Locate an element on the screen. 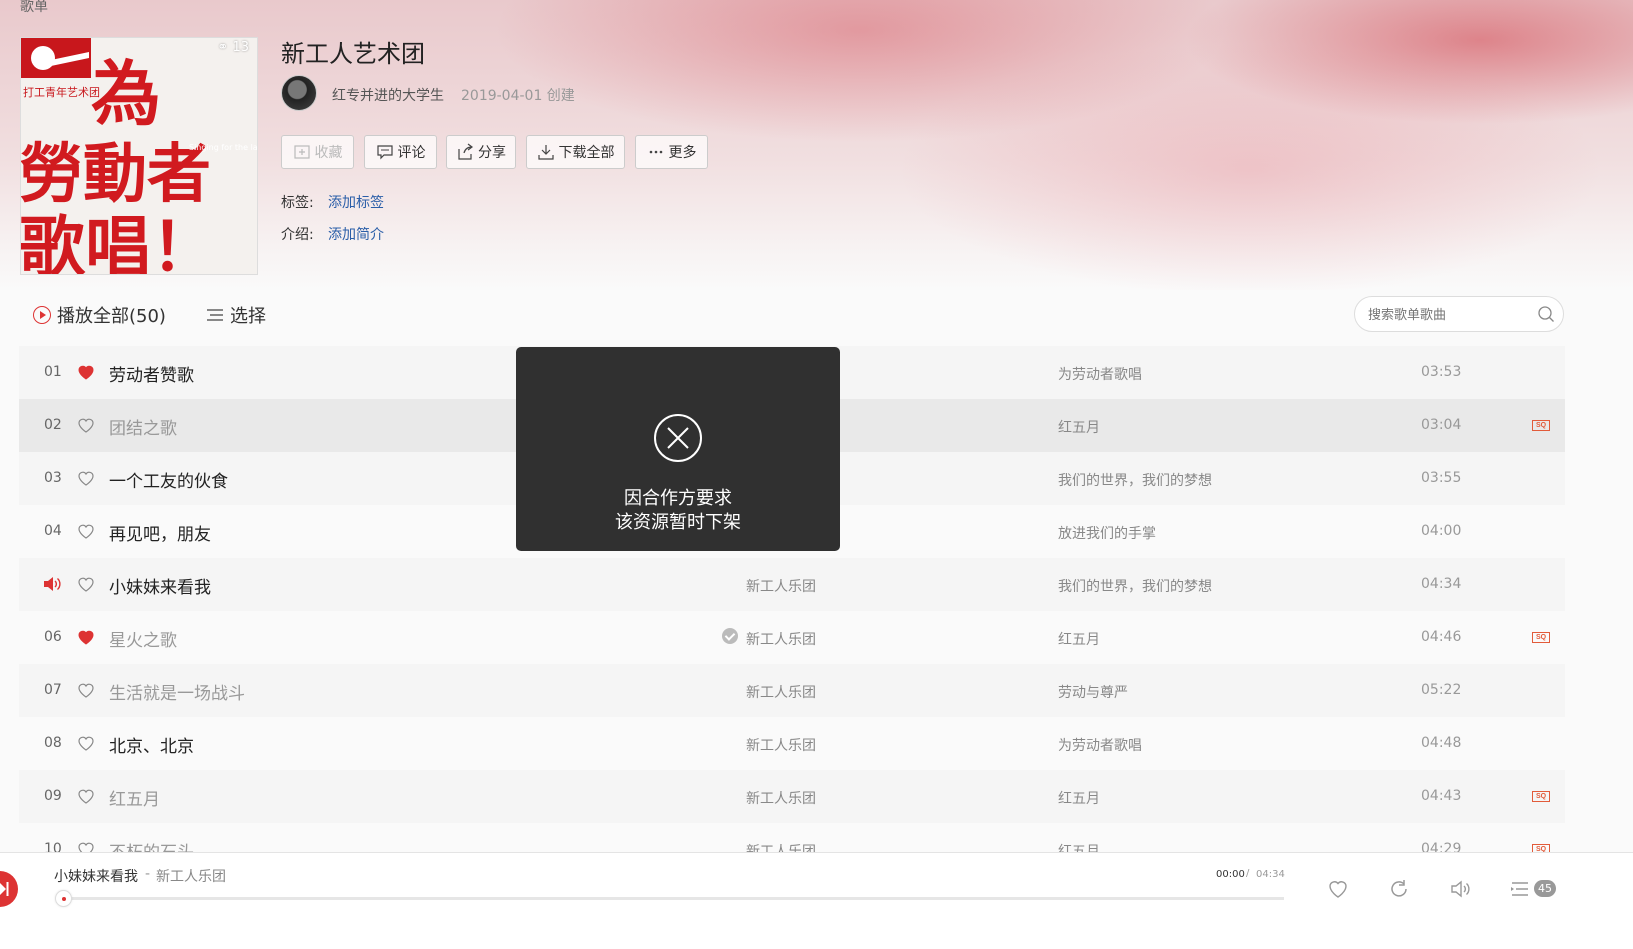  download-icon is located at coordinates (545, 152).